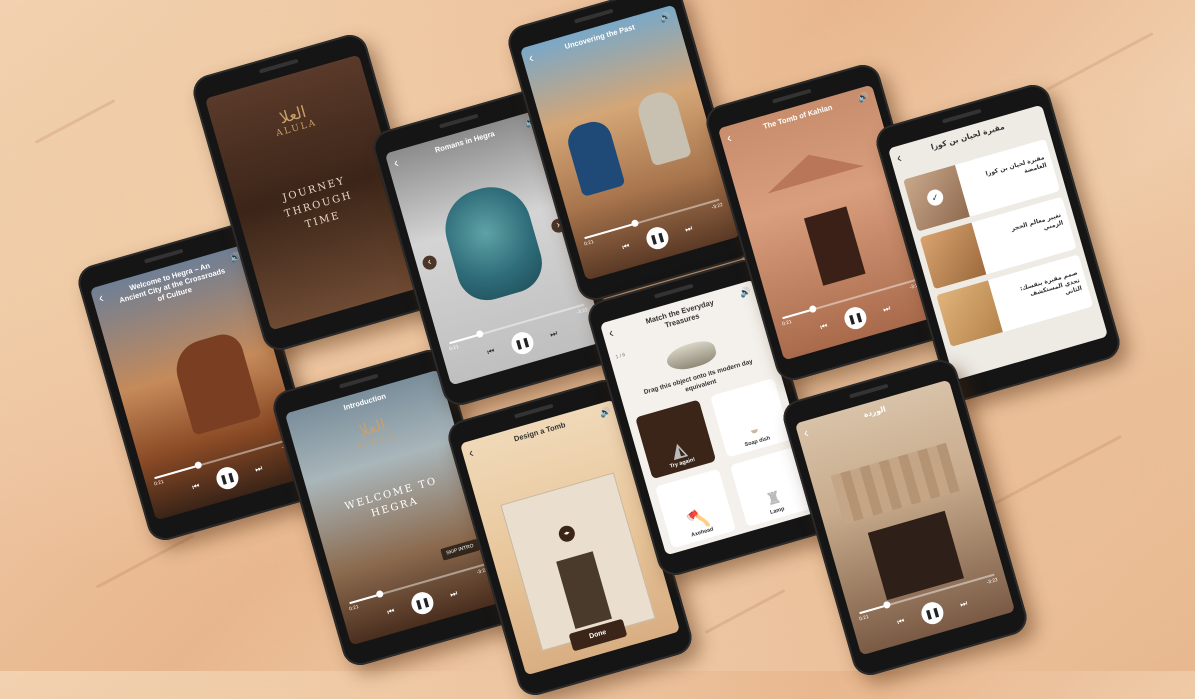 Image resolution: width=1195 pixels, height=699 pixels. What do you see at coordinates (460, 549) in the screenshot?
I see `skip-intro-button: SKIP INTRO` at bounding box center [460, 549].